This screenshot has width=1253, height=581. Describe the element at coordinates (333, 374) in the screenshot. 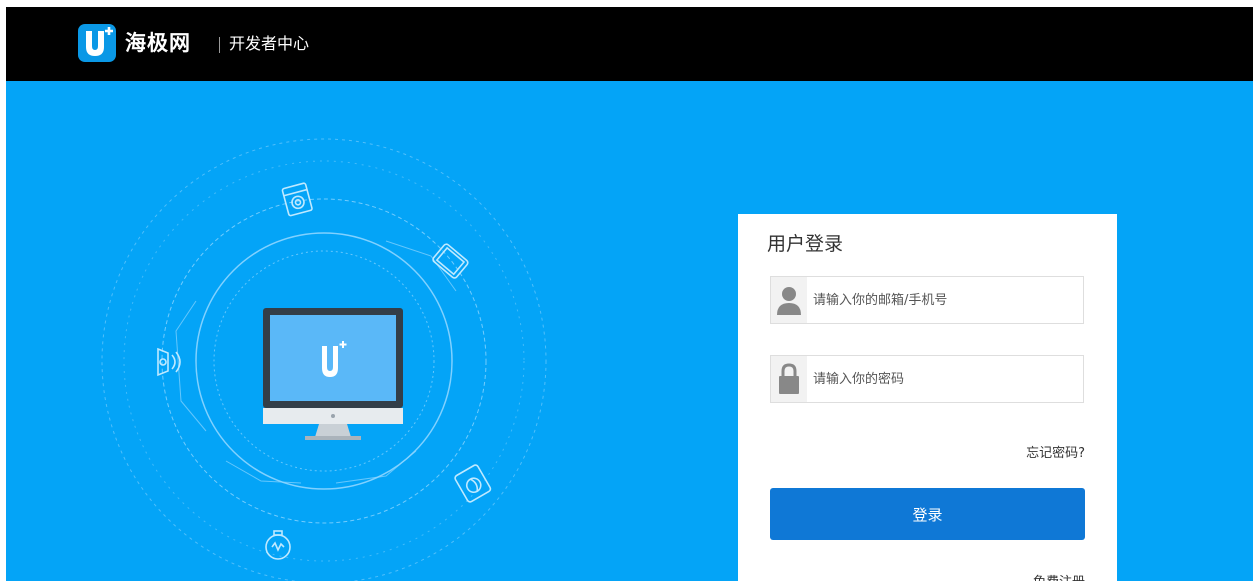

I see `monitor-icon` at that location.